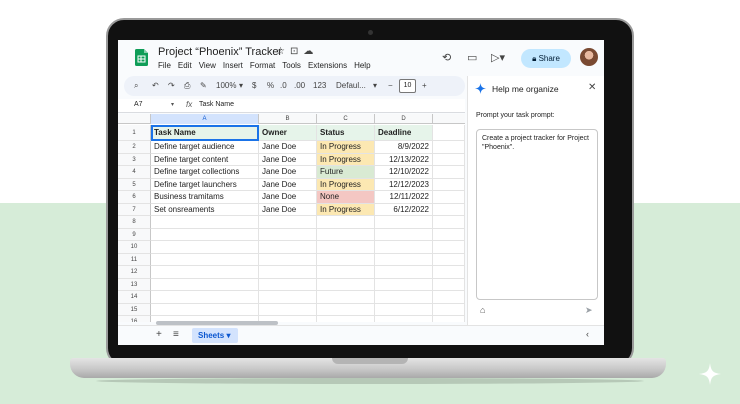 This screenshot has height=404, width=740. I want to click on menu-extensions: Extensions, so click(327, 65).